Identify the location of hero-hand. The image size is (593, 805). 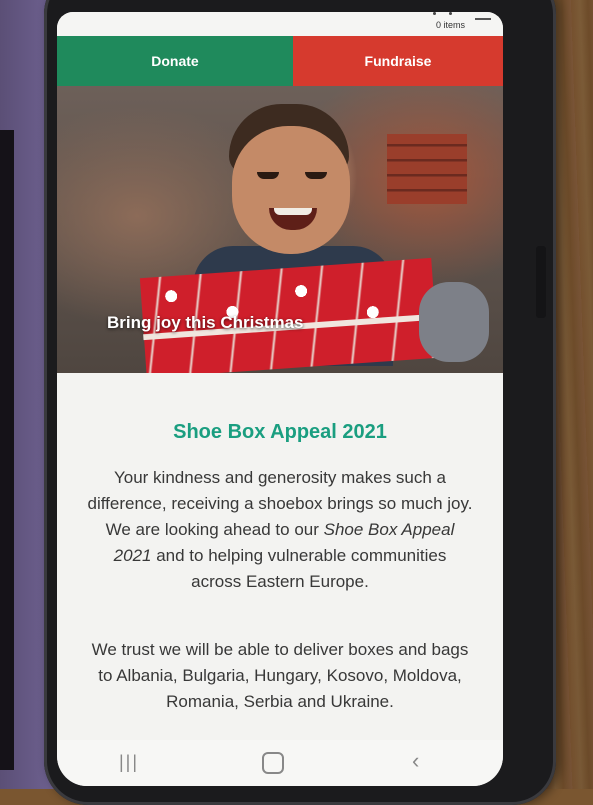
(454, 322).